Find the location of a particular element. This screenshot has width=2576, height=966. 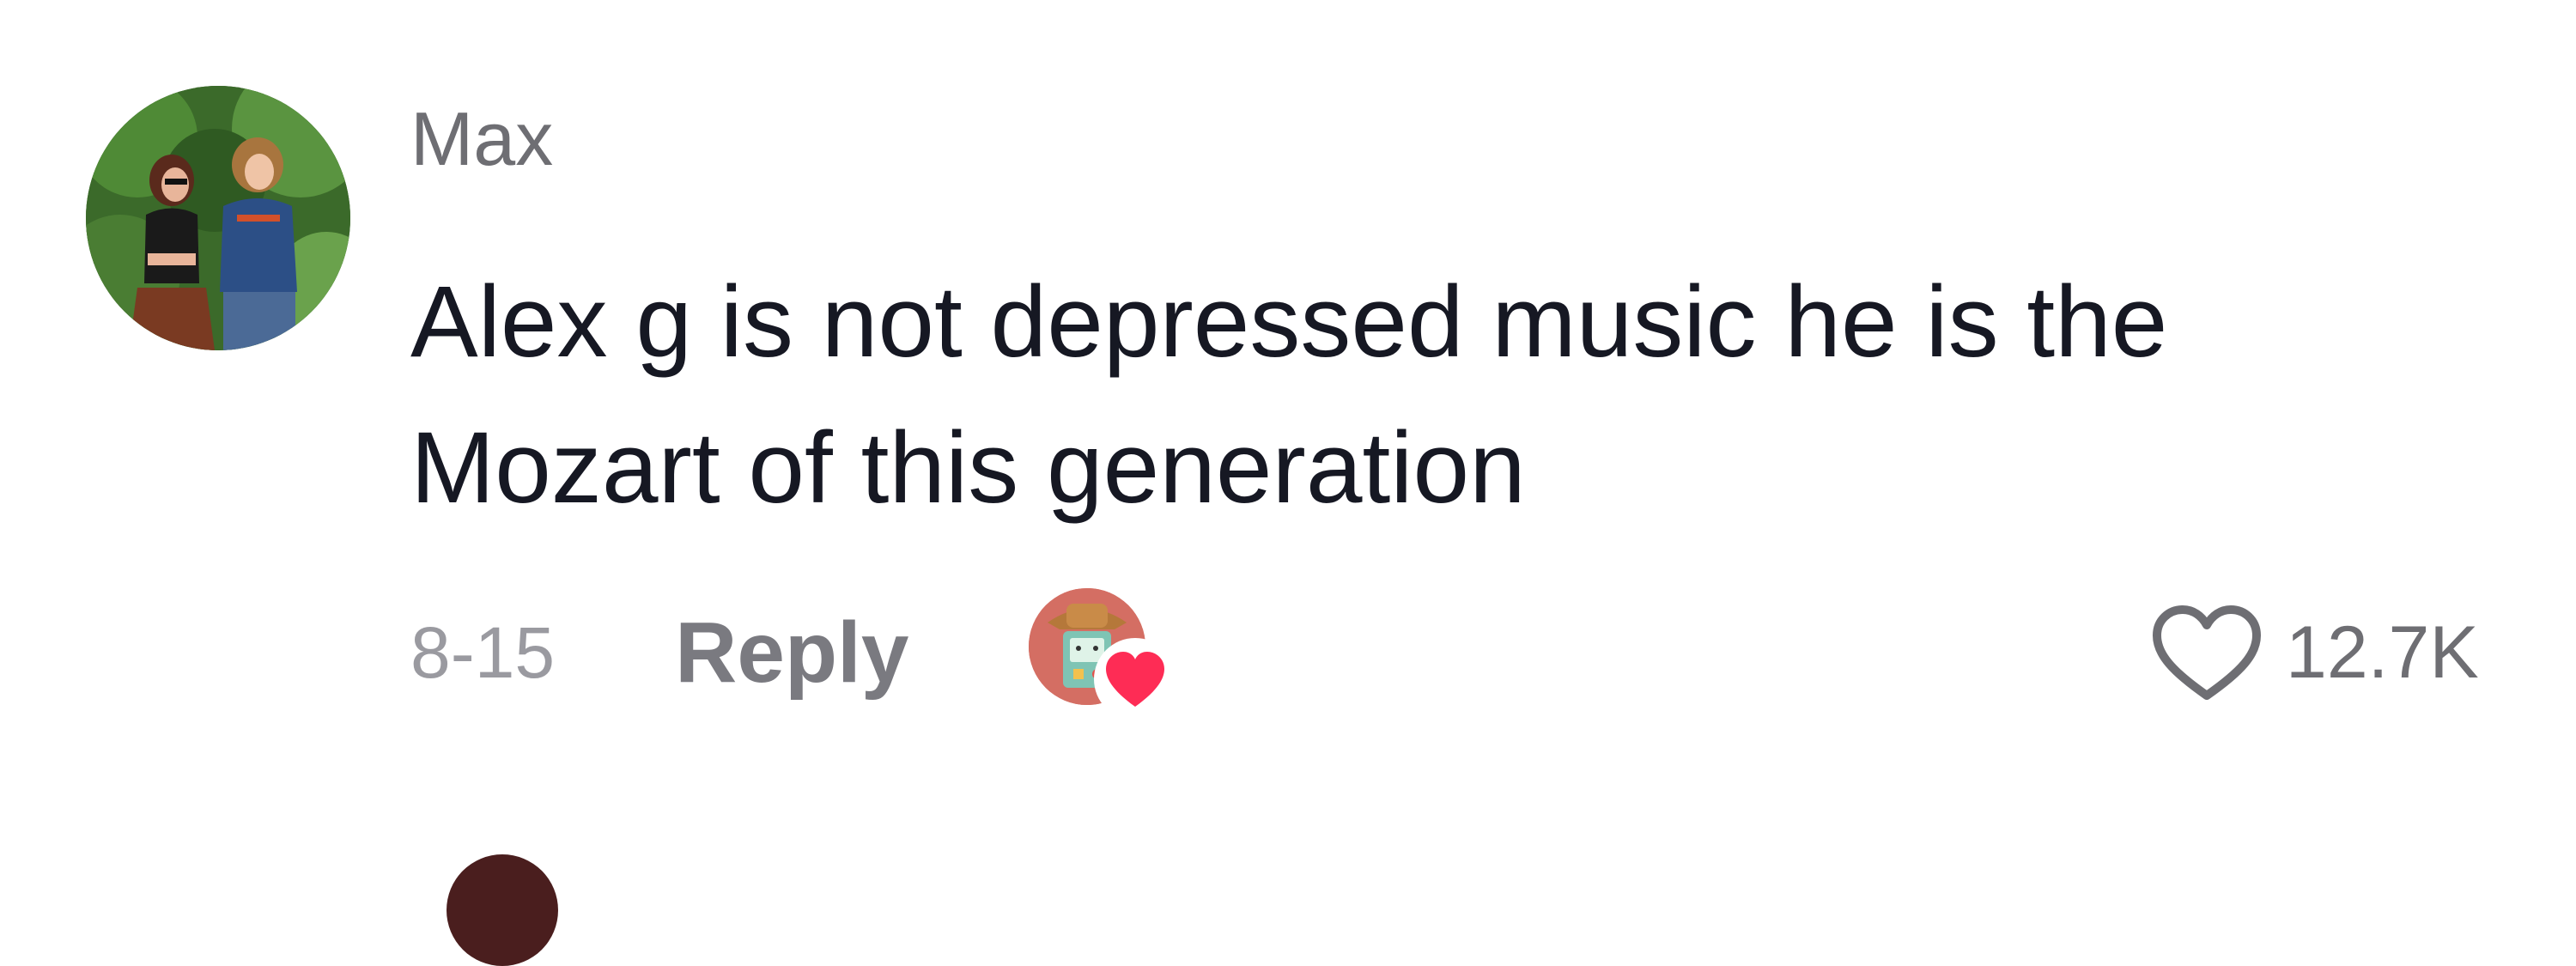

liked-by-creator-indicator is located at coordinates (1103, 654).